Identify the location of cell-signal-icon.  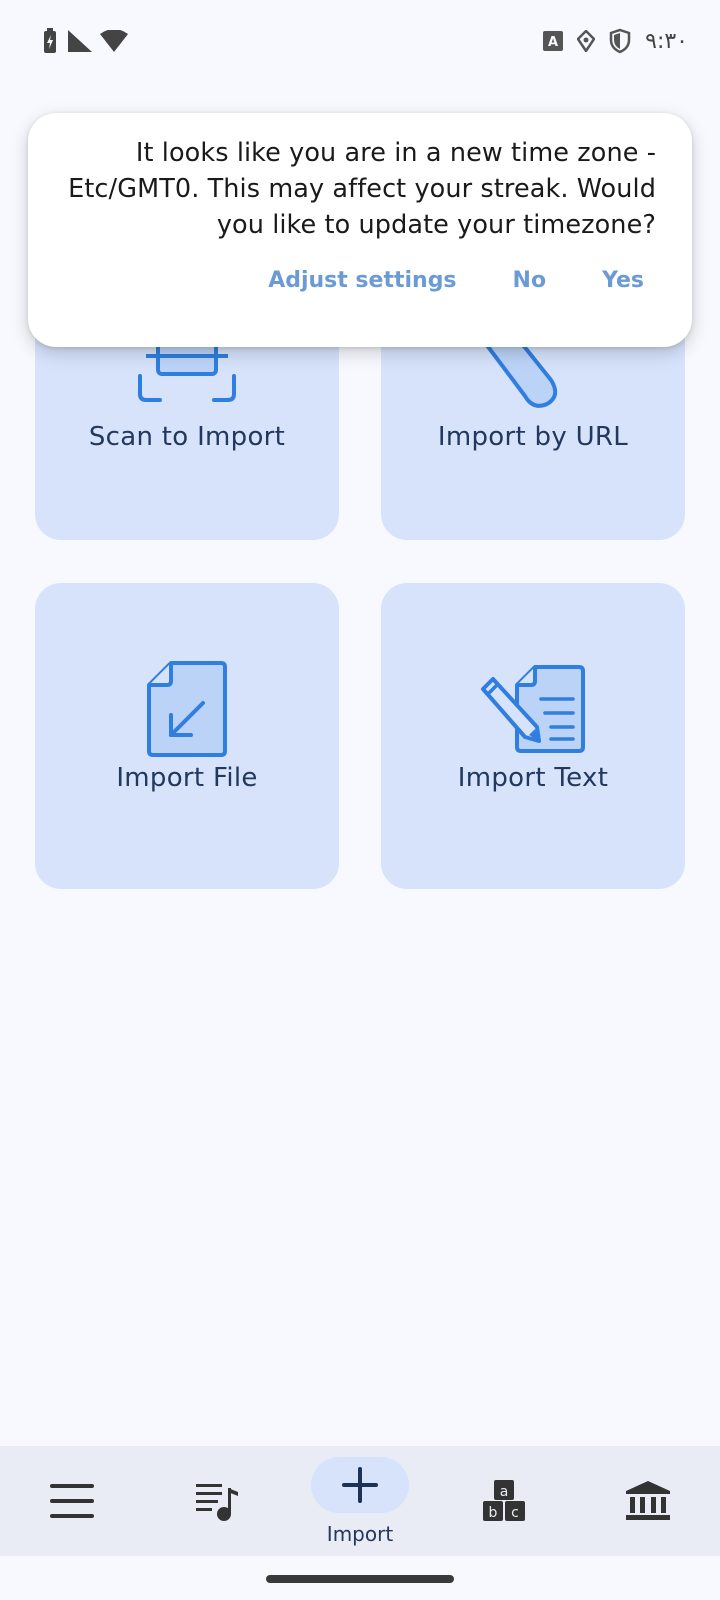
(80, 41).